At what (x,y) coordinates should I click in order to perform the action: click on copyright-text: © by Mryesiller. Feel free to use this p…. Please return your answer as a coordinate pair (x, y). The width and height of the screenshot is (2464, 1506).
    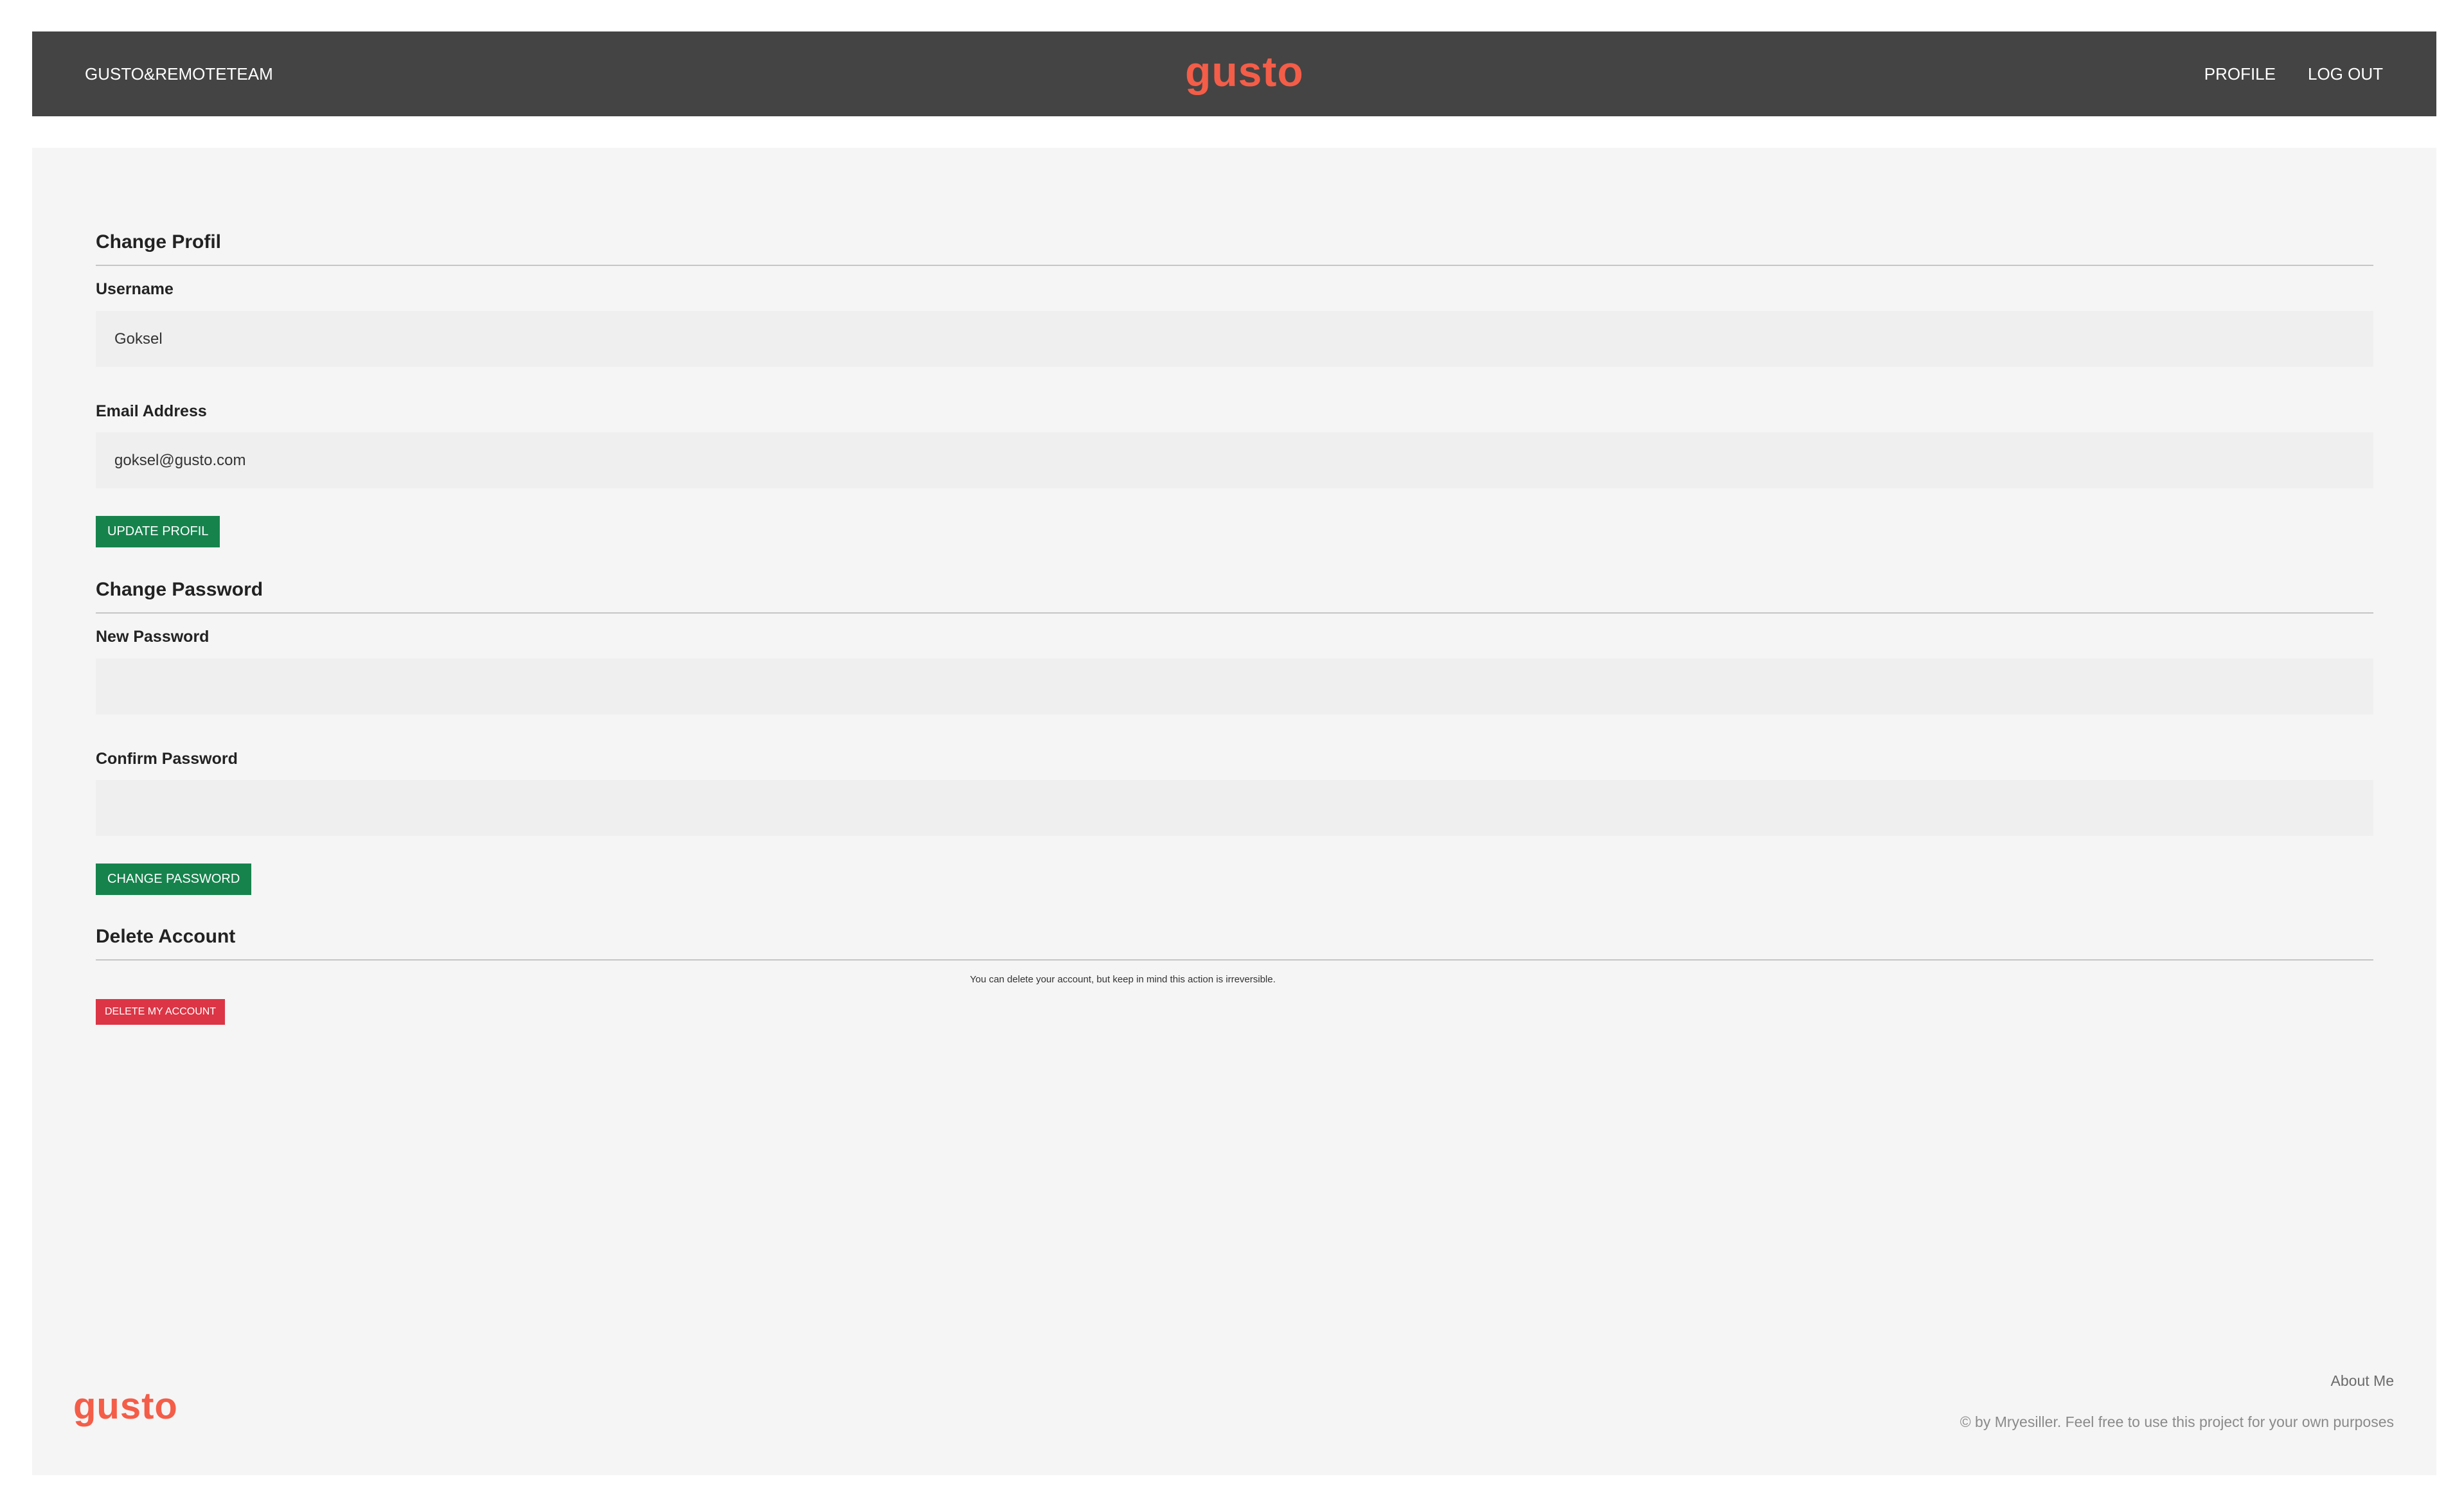
    Looking at the image, I should click on (2177, 1421).